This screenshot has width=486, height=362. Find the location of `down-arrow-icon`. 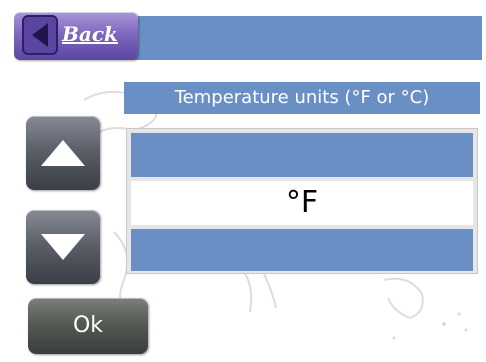

down-arrow-icon is located at coordinates (63, 247).